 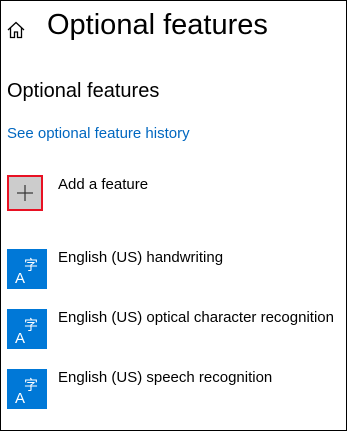 What do you see at coordinates (165, 377) in the screenshot?
I see `feature-label: English (US) speech recognition` at bounding box center [165, 377].